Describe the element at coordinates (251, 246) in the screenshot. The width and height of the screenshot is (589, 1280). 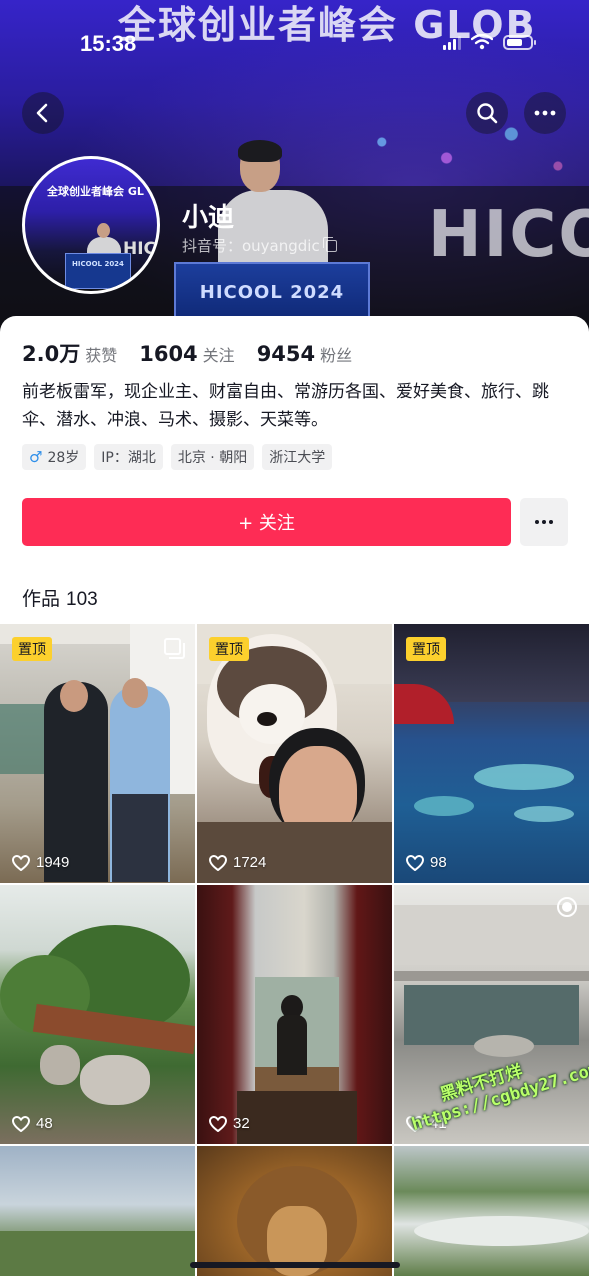
I see `douyin-id-text: 抖音号：ouyangdic` at that location.